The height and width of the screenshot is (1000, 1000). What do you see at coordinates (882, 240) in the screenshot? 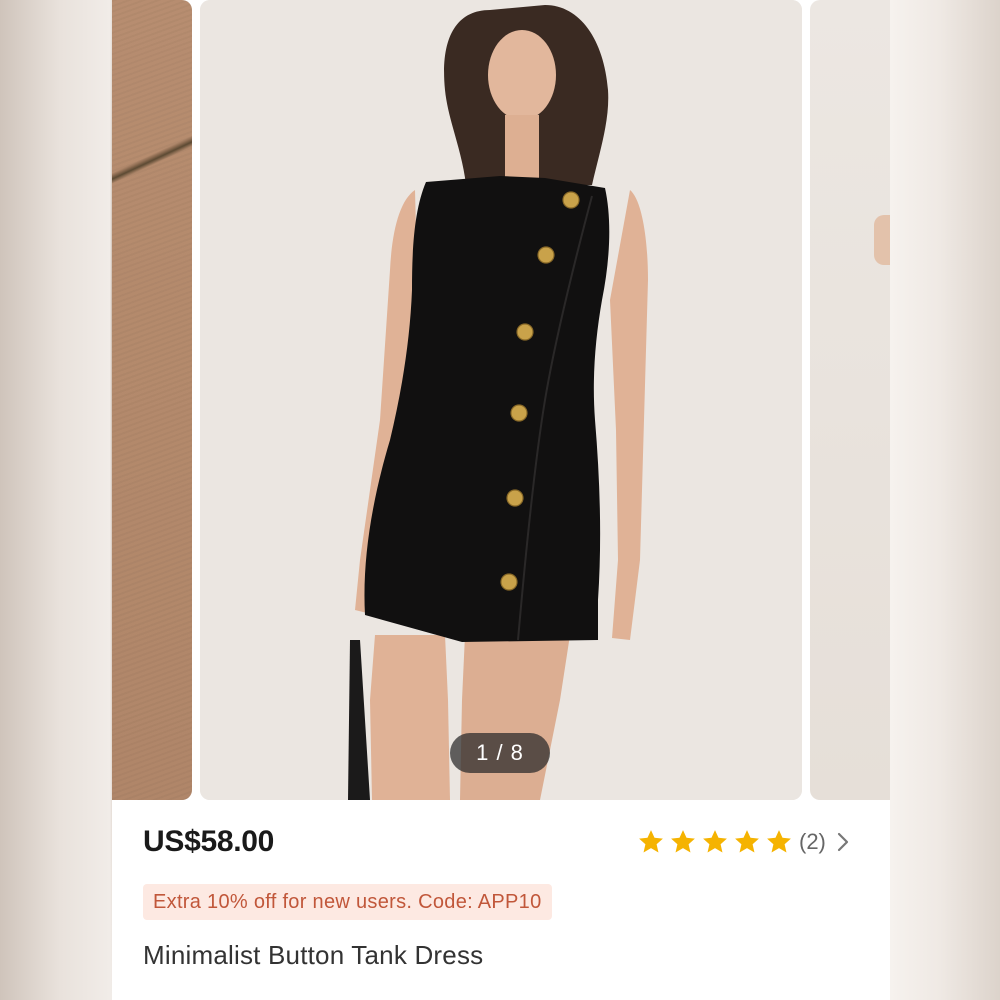
I see `next-image-arm` at bounding box center [882, 240].